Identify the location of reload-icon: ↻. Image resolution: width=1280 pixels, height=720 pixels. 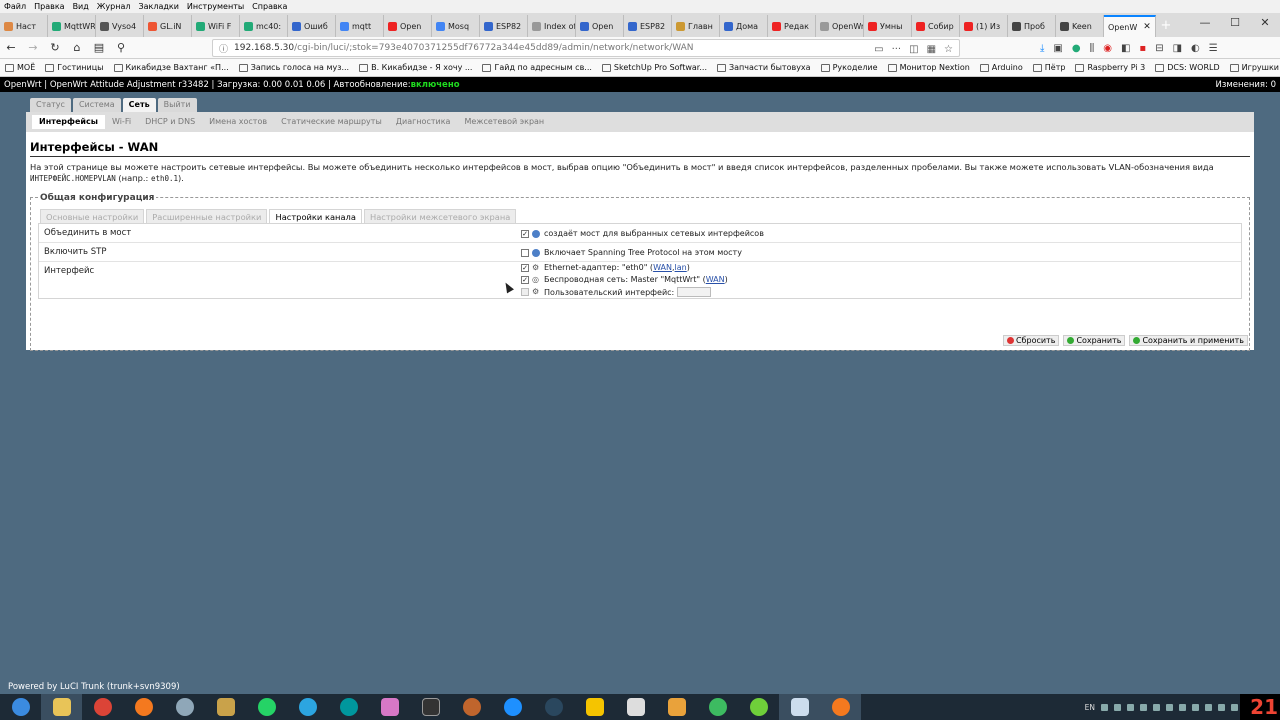
(55, 47).